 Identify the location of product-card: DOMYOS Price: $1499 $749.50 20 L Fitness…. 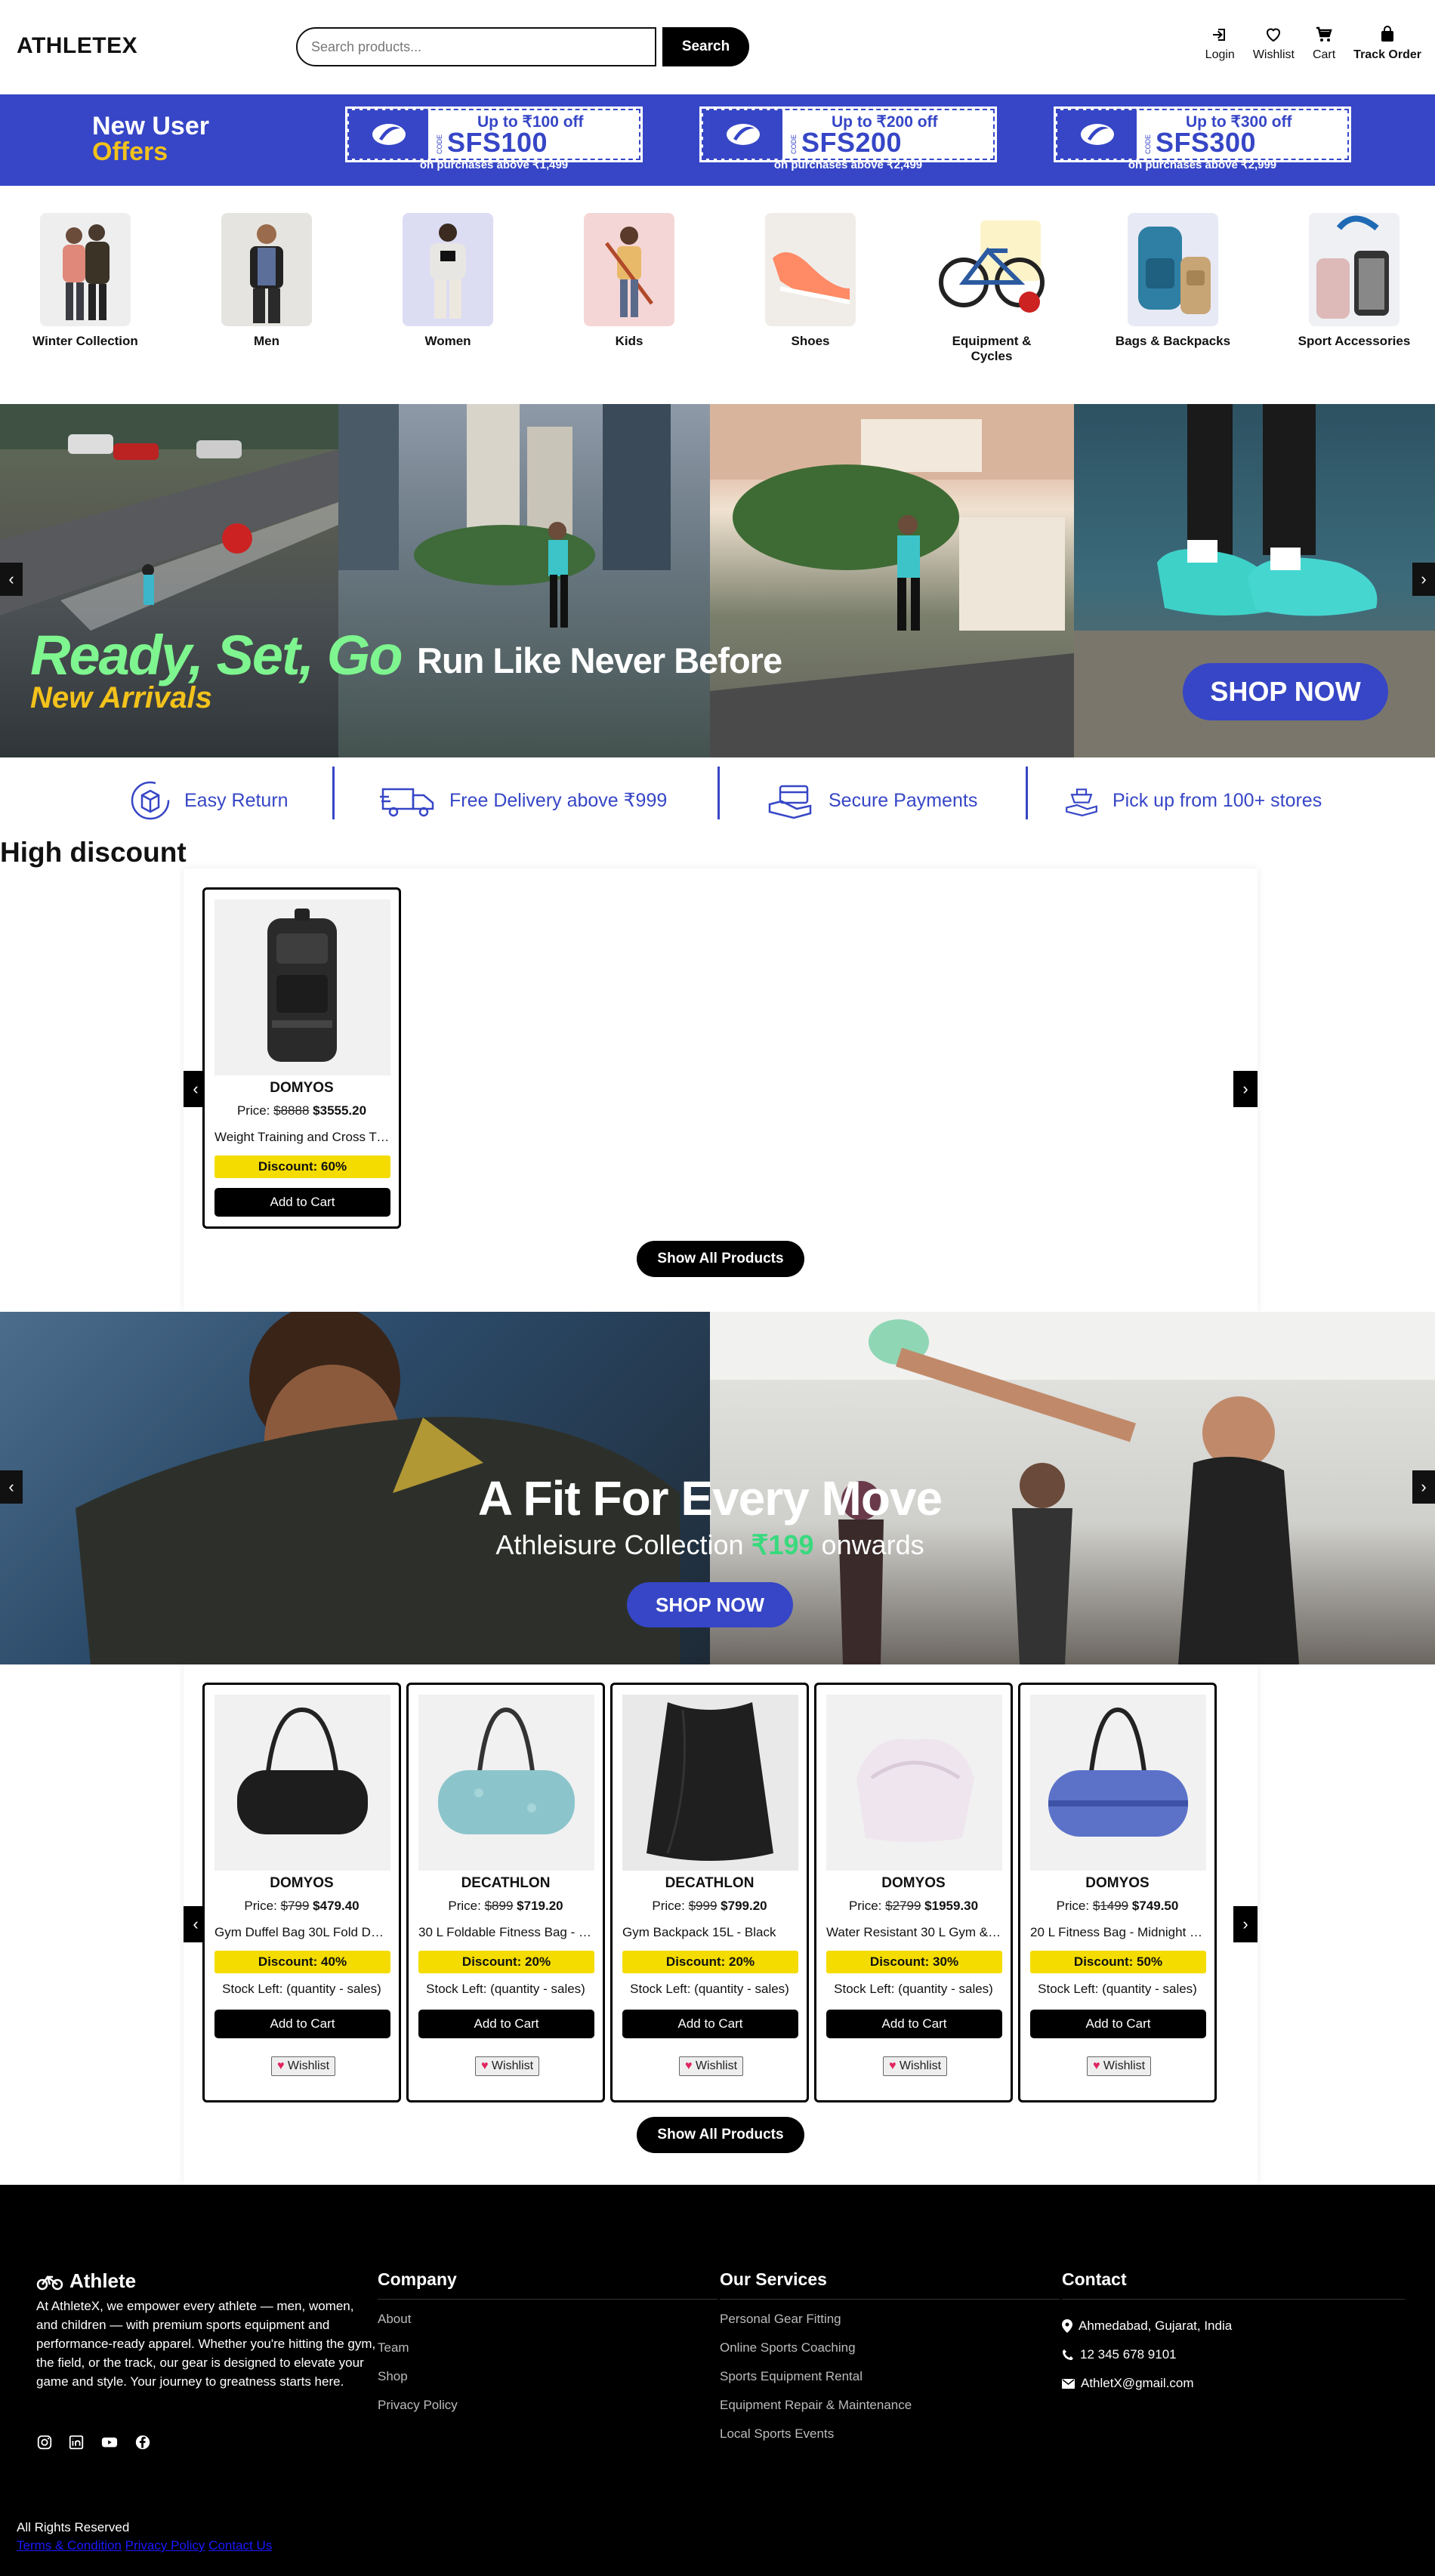
(1117, 1892).